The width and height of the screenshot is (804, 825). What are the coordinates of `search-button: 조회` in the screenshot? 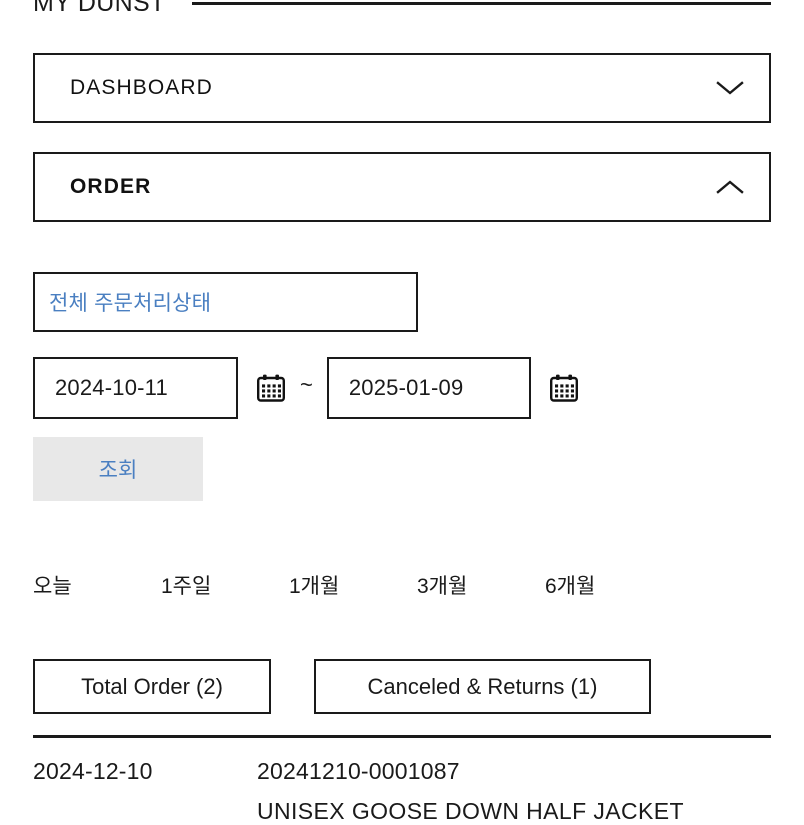 It's located at (118, 469).